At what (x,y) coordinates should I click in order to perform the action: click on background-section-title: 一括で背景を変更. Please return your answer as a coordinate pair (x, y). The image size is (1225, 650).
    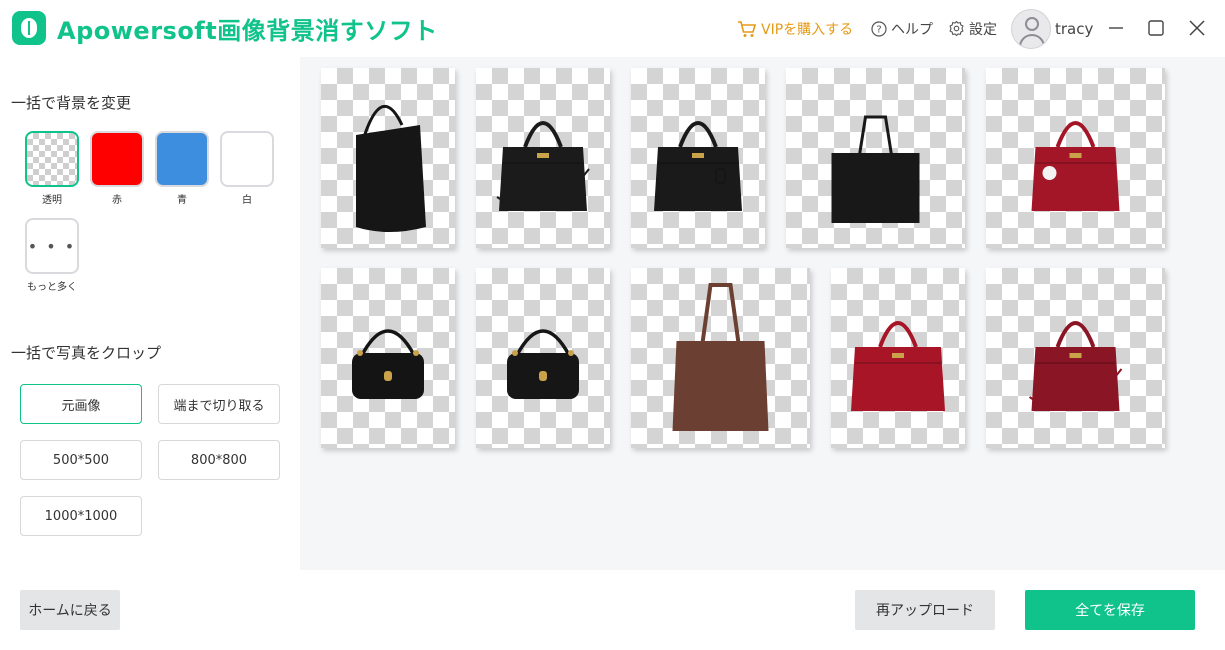
    Looking at the image, I should click on (71, 103).